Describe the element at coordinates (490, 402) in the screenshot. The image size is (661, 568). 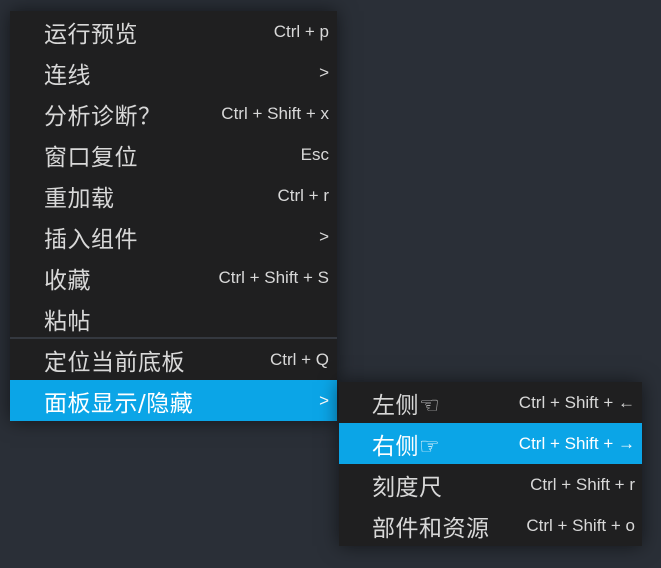
I see `submenu-item-left: 左侧☜ Ctrl + Shift + ←` at that location.